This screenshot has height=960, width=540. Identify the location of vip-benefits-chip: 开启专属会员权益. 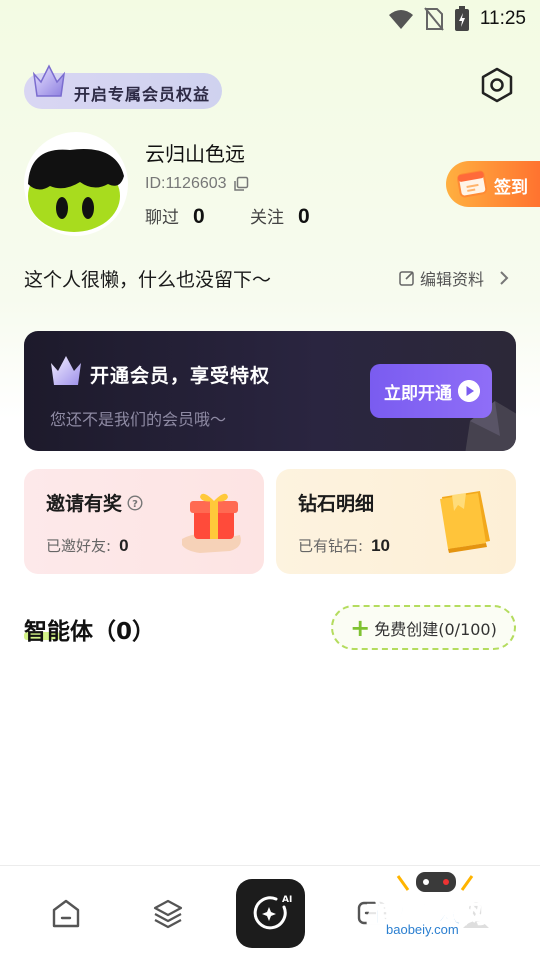
(123, 86).